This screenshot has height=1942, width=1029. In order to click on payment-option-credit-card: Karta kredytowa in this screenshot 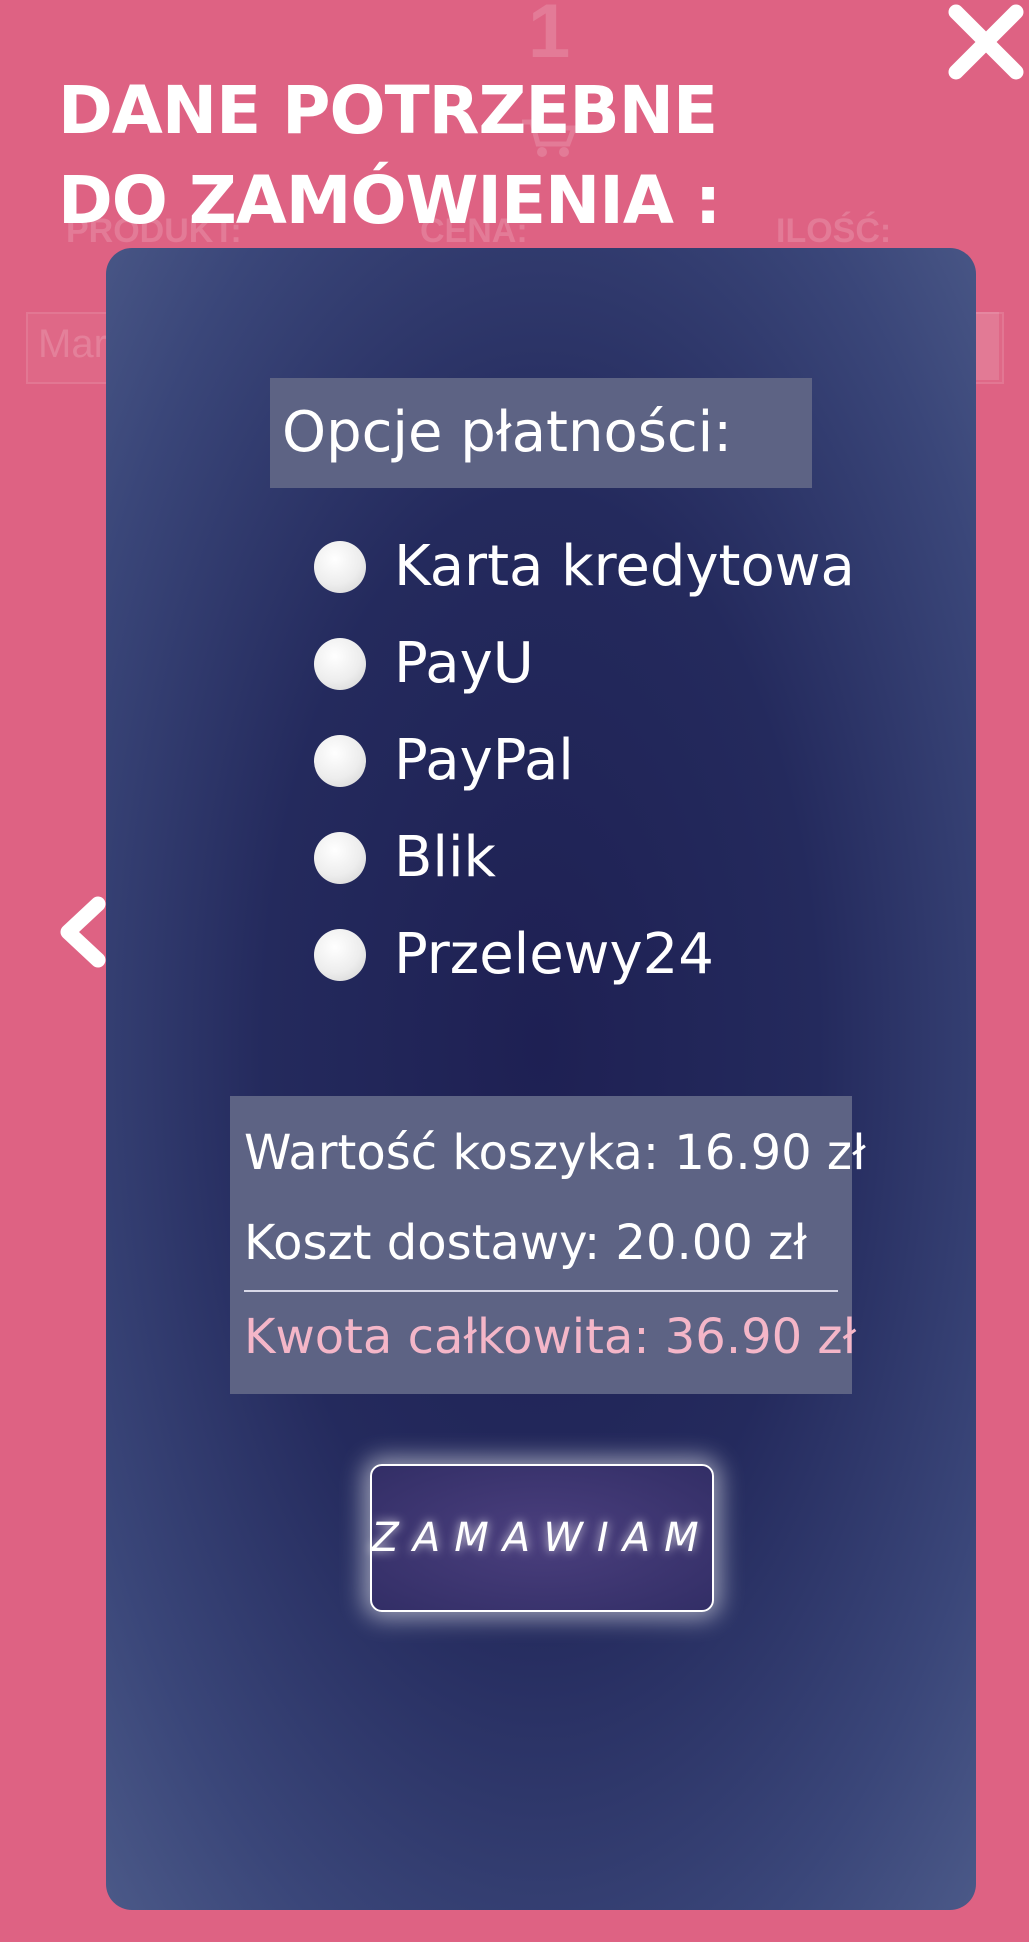, I will do `click(584, 566)`.